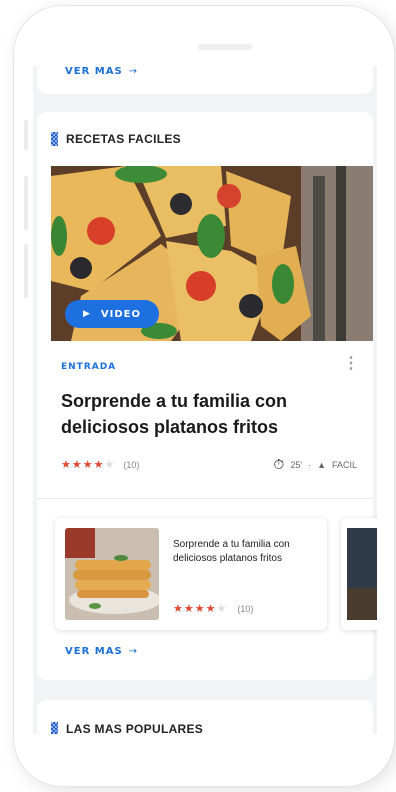 The image size is (396, 792). What do you see at coordinates (225, 47) in the screenshot?
I see `speaker-grille` at bounding box center [225, 47].